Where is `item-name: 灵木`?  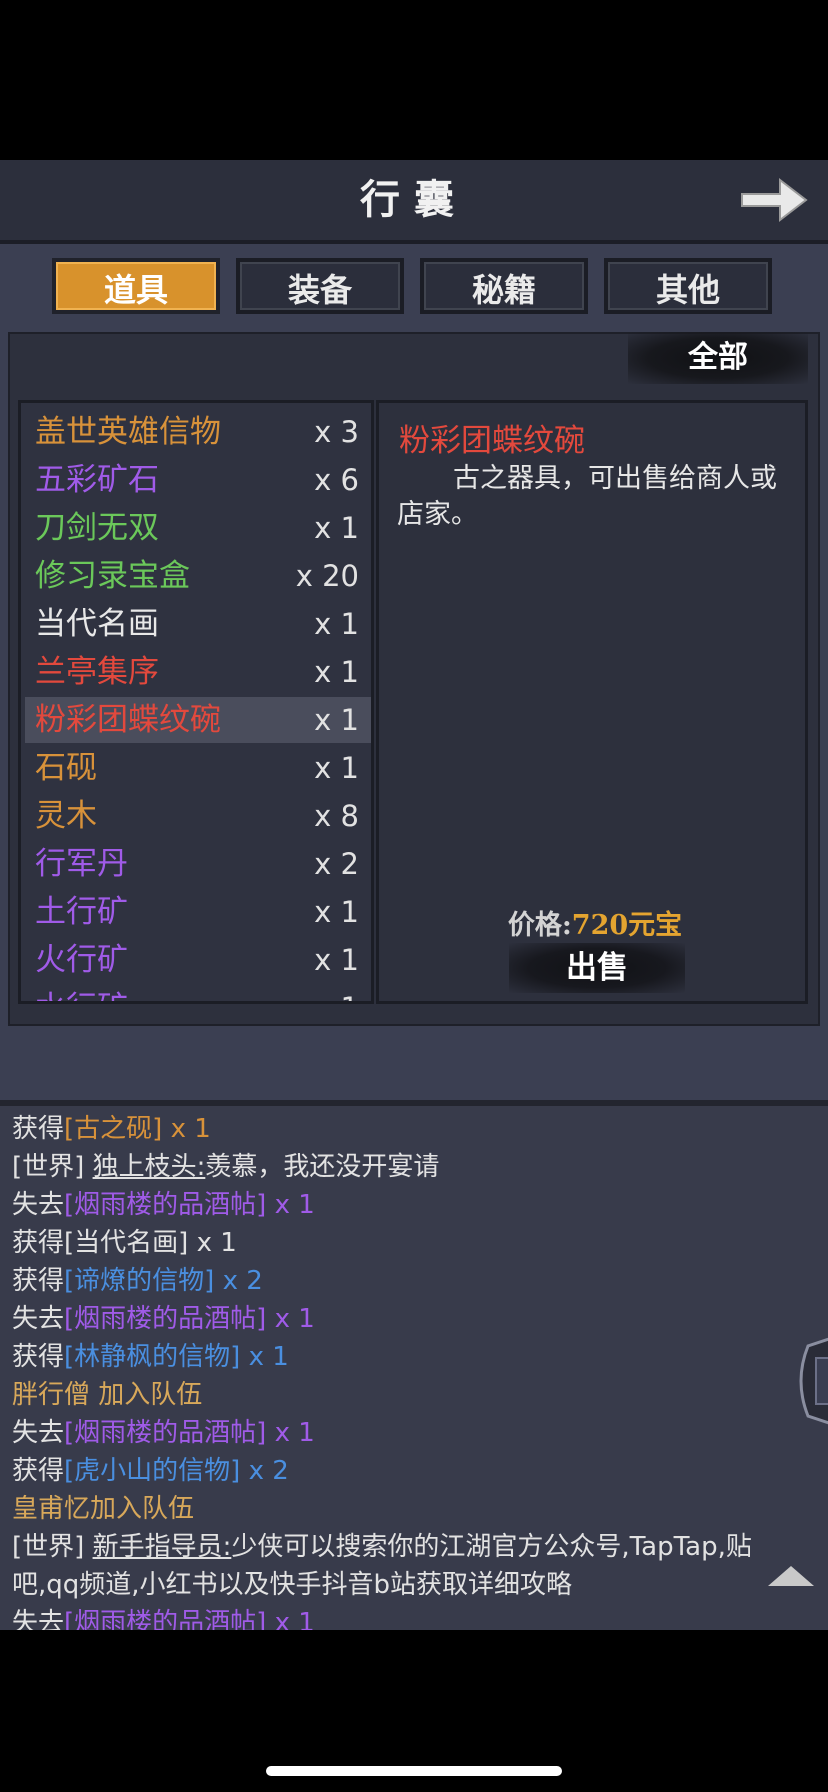
item-name: 灵木 is located at coordinates (66, 816).